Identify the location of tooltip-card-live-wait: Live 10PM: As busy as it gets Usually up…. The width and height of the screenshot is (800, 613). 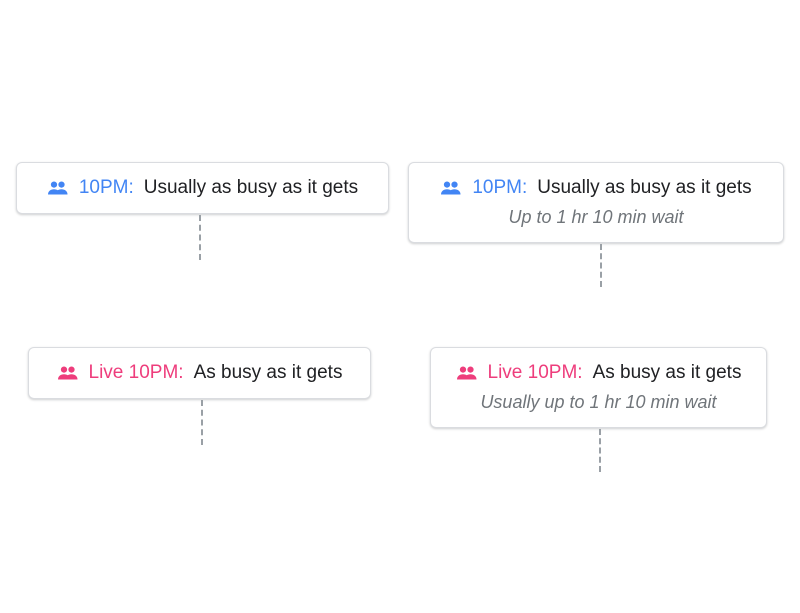
(598, 387).